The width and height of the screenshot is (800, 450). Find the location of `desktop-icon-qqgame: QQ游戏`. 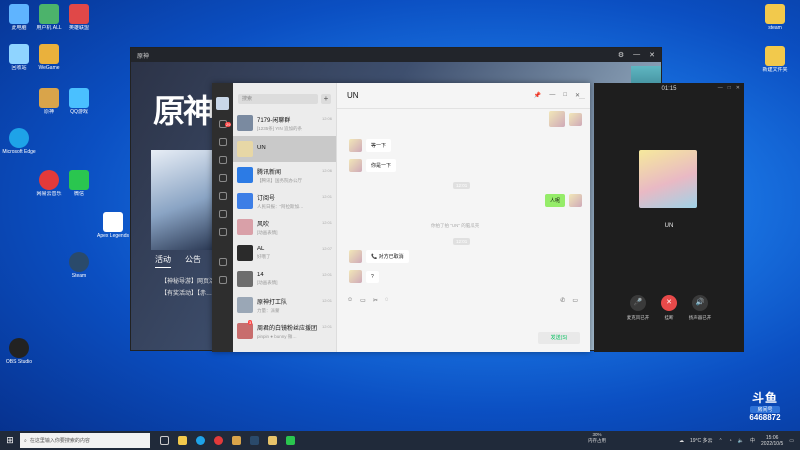

desktop-icon-qqgame: QQ游戏 is located at coordinates (79, 101).